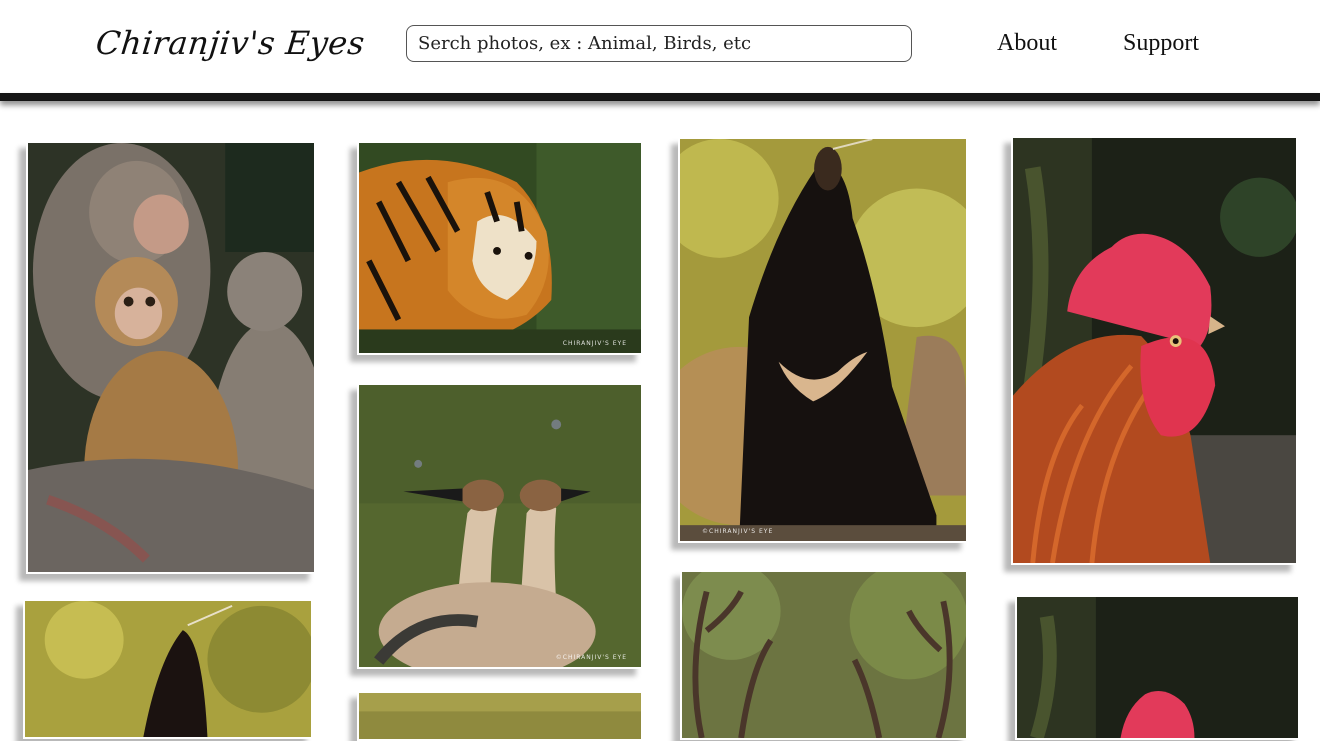 The height and width of the screenshot is (741, 1320). What do you see at coordinates (230, 43) in the screenshot?
I see `site-logo: Chiranjiv's Eyes` at bounding box center [230, 43].